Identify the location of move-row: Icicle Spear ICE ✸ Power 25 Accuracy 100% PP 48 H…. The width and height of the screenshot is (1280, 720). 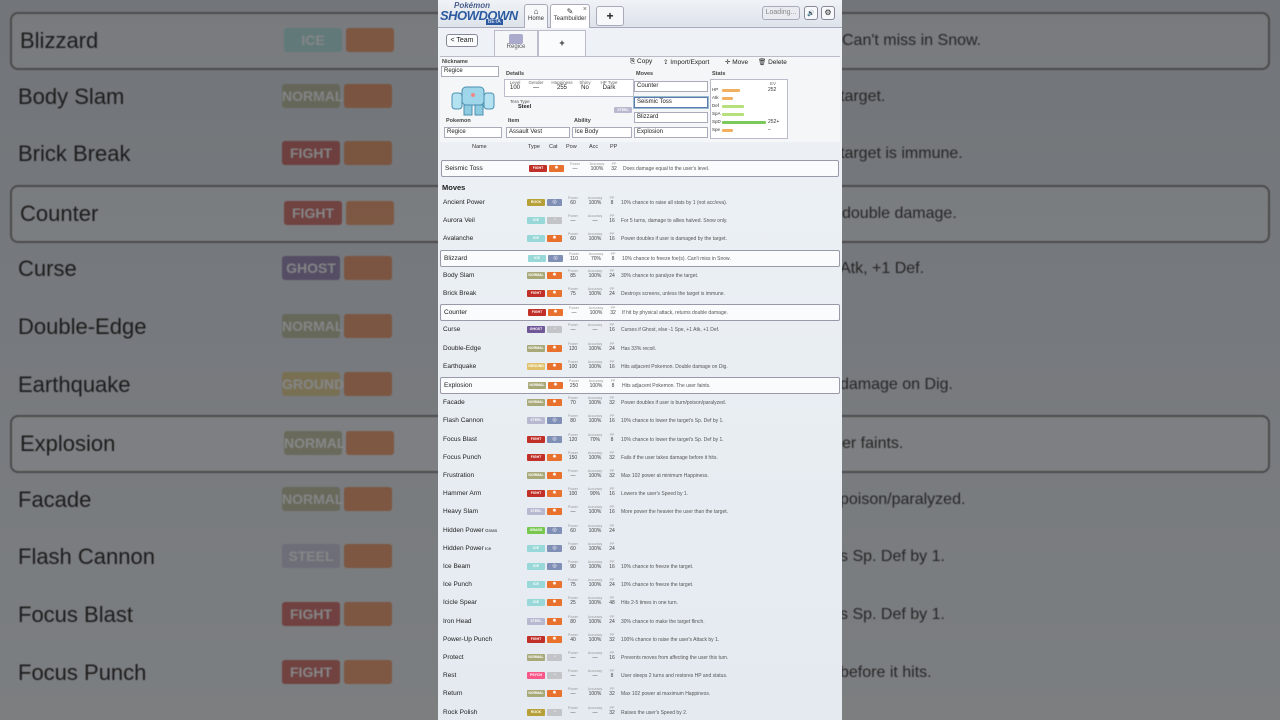
(640, 603).